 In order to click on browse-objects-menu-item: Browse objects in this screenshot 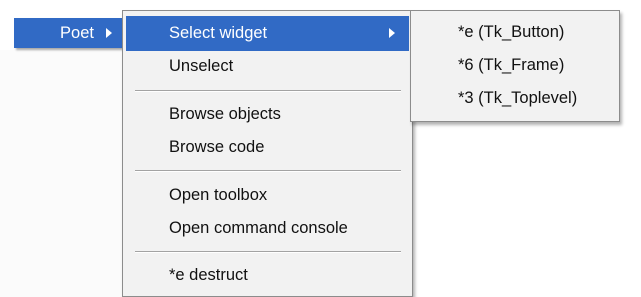, I will do `click(267, 114)`.